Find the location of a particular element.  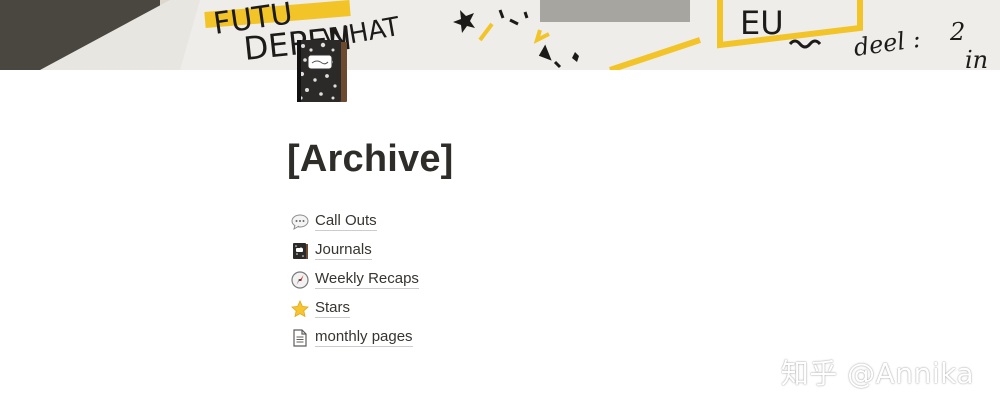

page-link-journals: Journals is located at coordinates (354, 250).